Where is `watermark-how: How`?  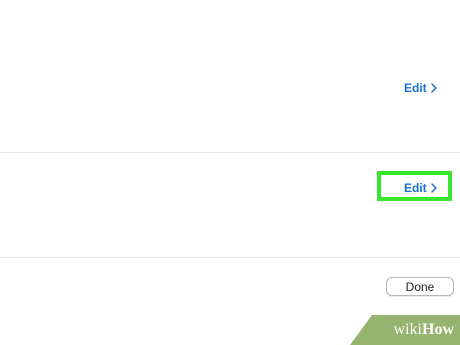
watermark-how: How is located at coordinates (438, 329).